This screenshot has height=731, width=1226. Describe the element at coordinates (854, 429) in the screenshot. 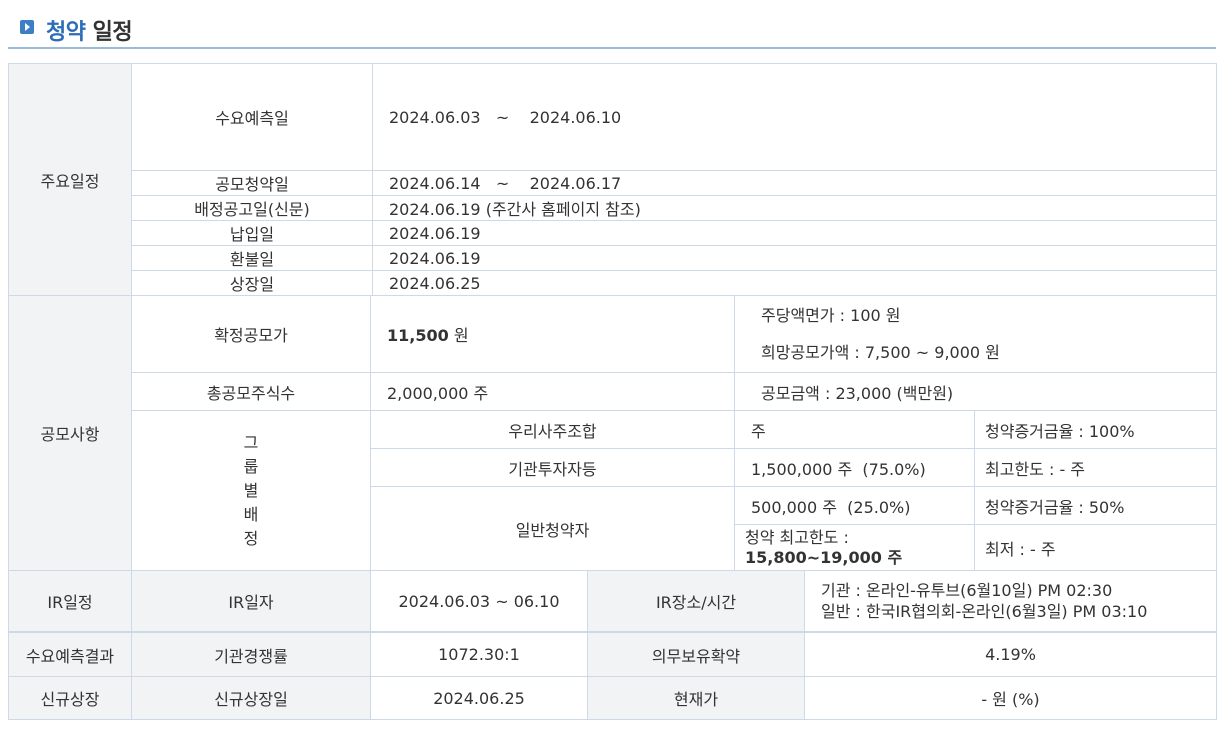

I see `employee-shares: 주` at that location.